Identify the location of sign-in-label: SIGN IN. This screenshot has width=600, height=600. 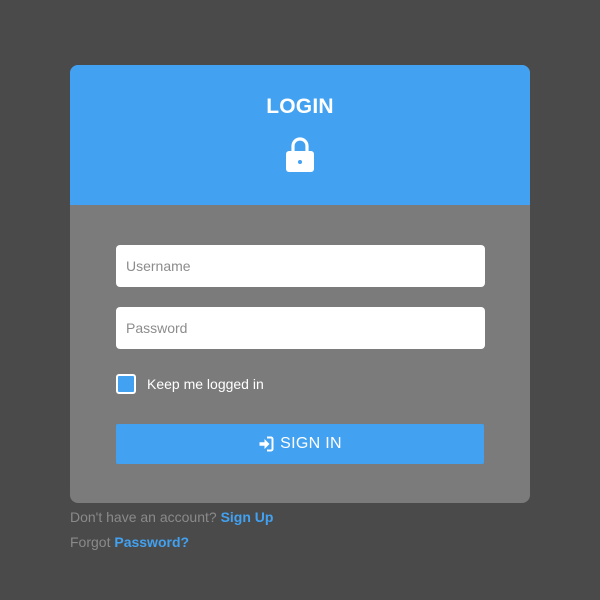
(311, 443).